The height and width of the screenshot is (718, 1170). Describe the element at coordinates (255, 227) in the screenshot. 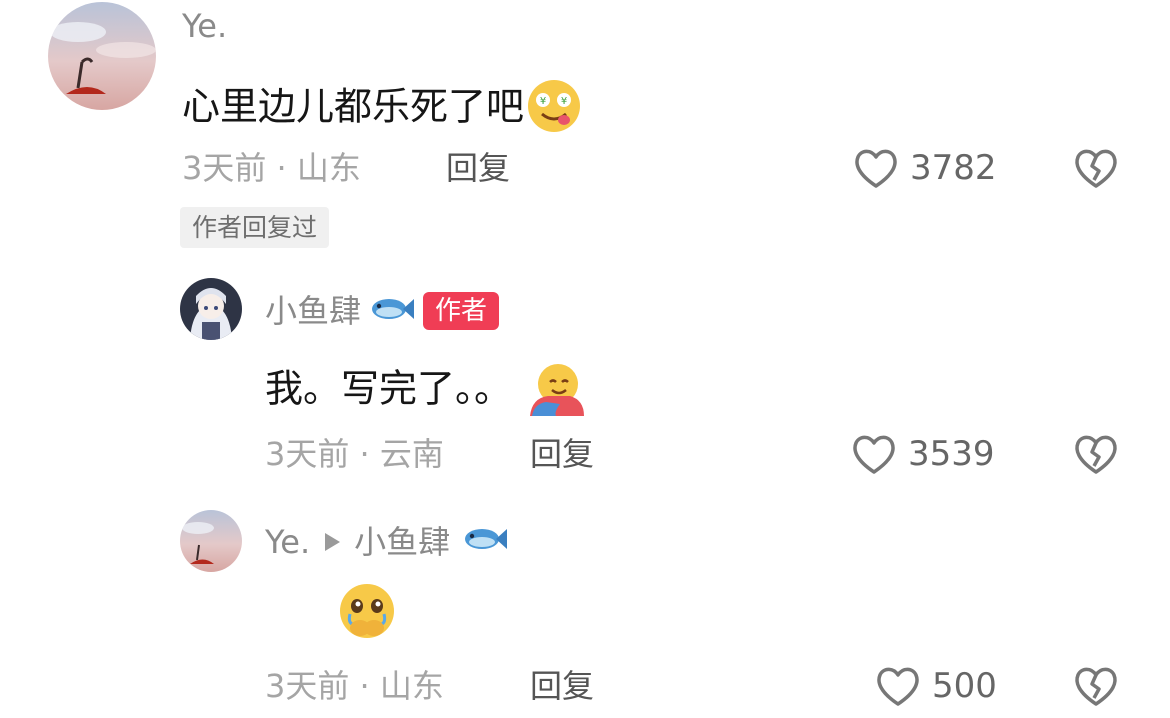

I see `author-replied-chip: 作者回复过` at that location.